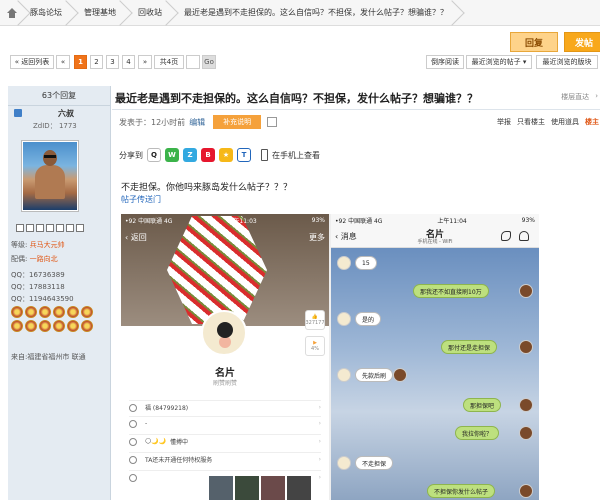 This screenshot has width=600, height=500. I want to click on breadcrumb-item-forum: 豚岛论坛, so click(46, 13).